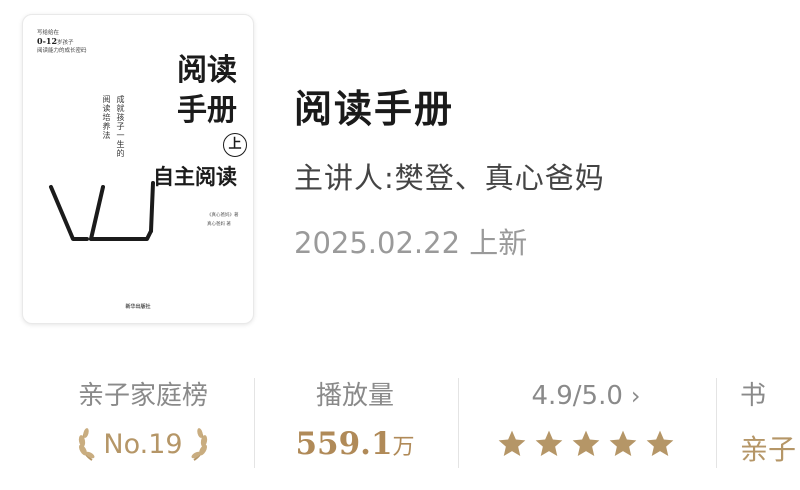 The width and height of the screenshot is (800, 490). Describe the element at coordinates (635, 396) in the screenshot. I see `chevron-right-icon: ›` at that location.